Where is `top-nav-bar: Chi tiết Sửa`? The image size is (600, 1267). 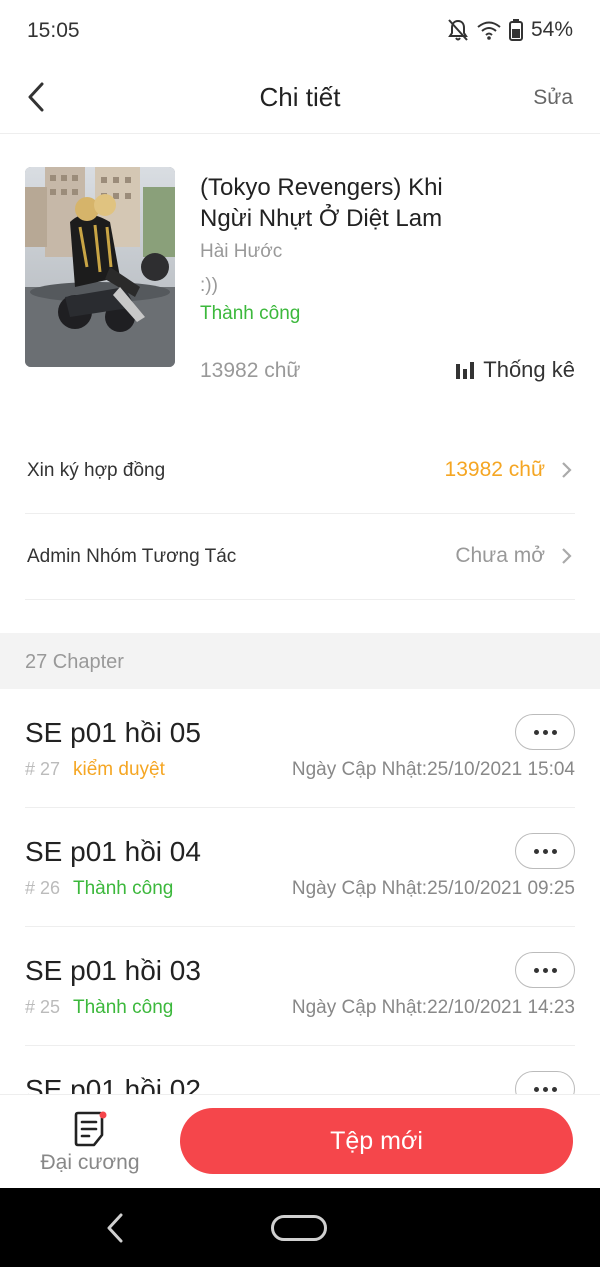 top-nav-bar: Chi tiết Sửa is located at coordinates (300, 98).